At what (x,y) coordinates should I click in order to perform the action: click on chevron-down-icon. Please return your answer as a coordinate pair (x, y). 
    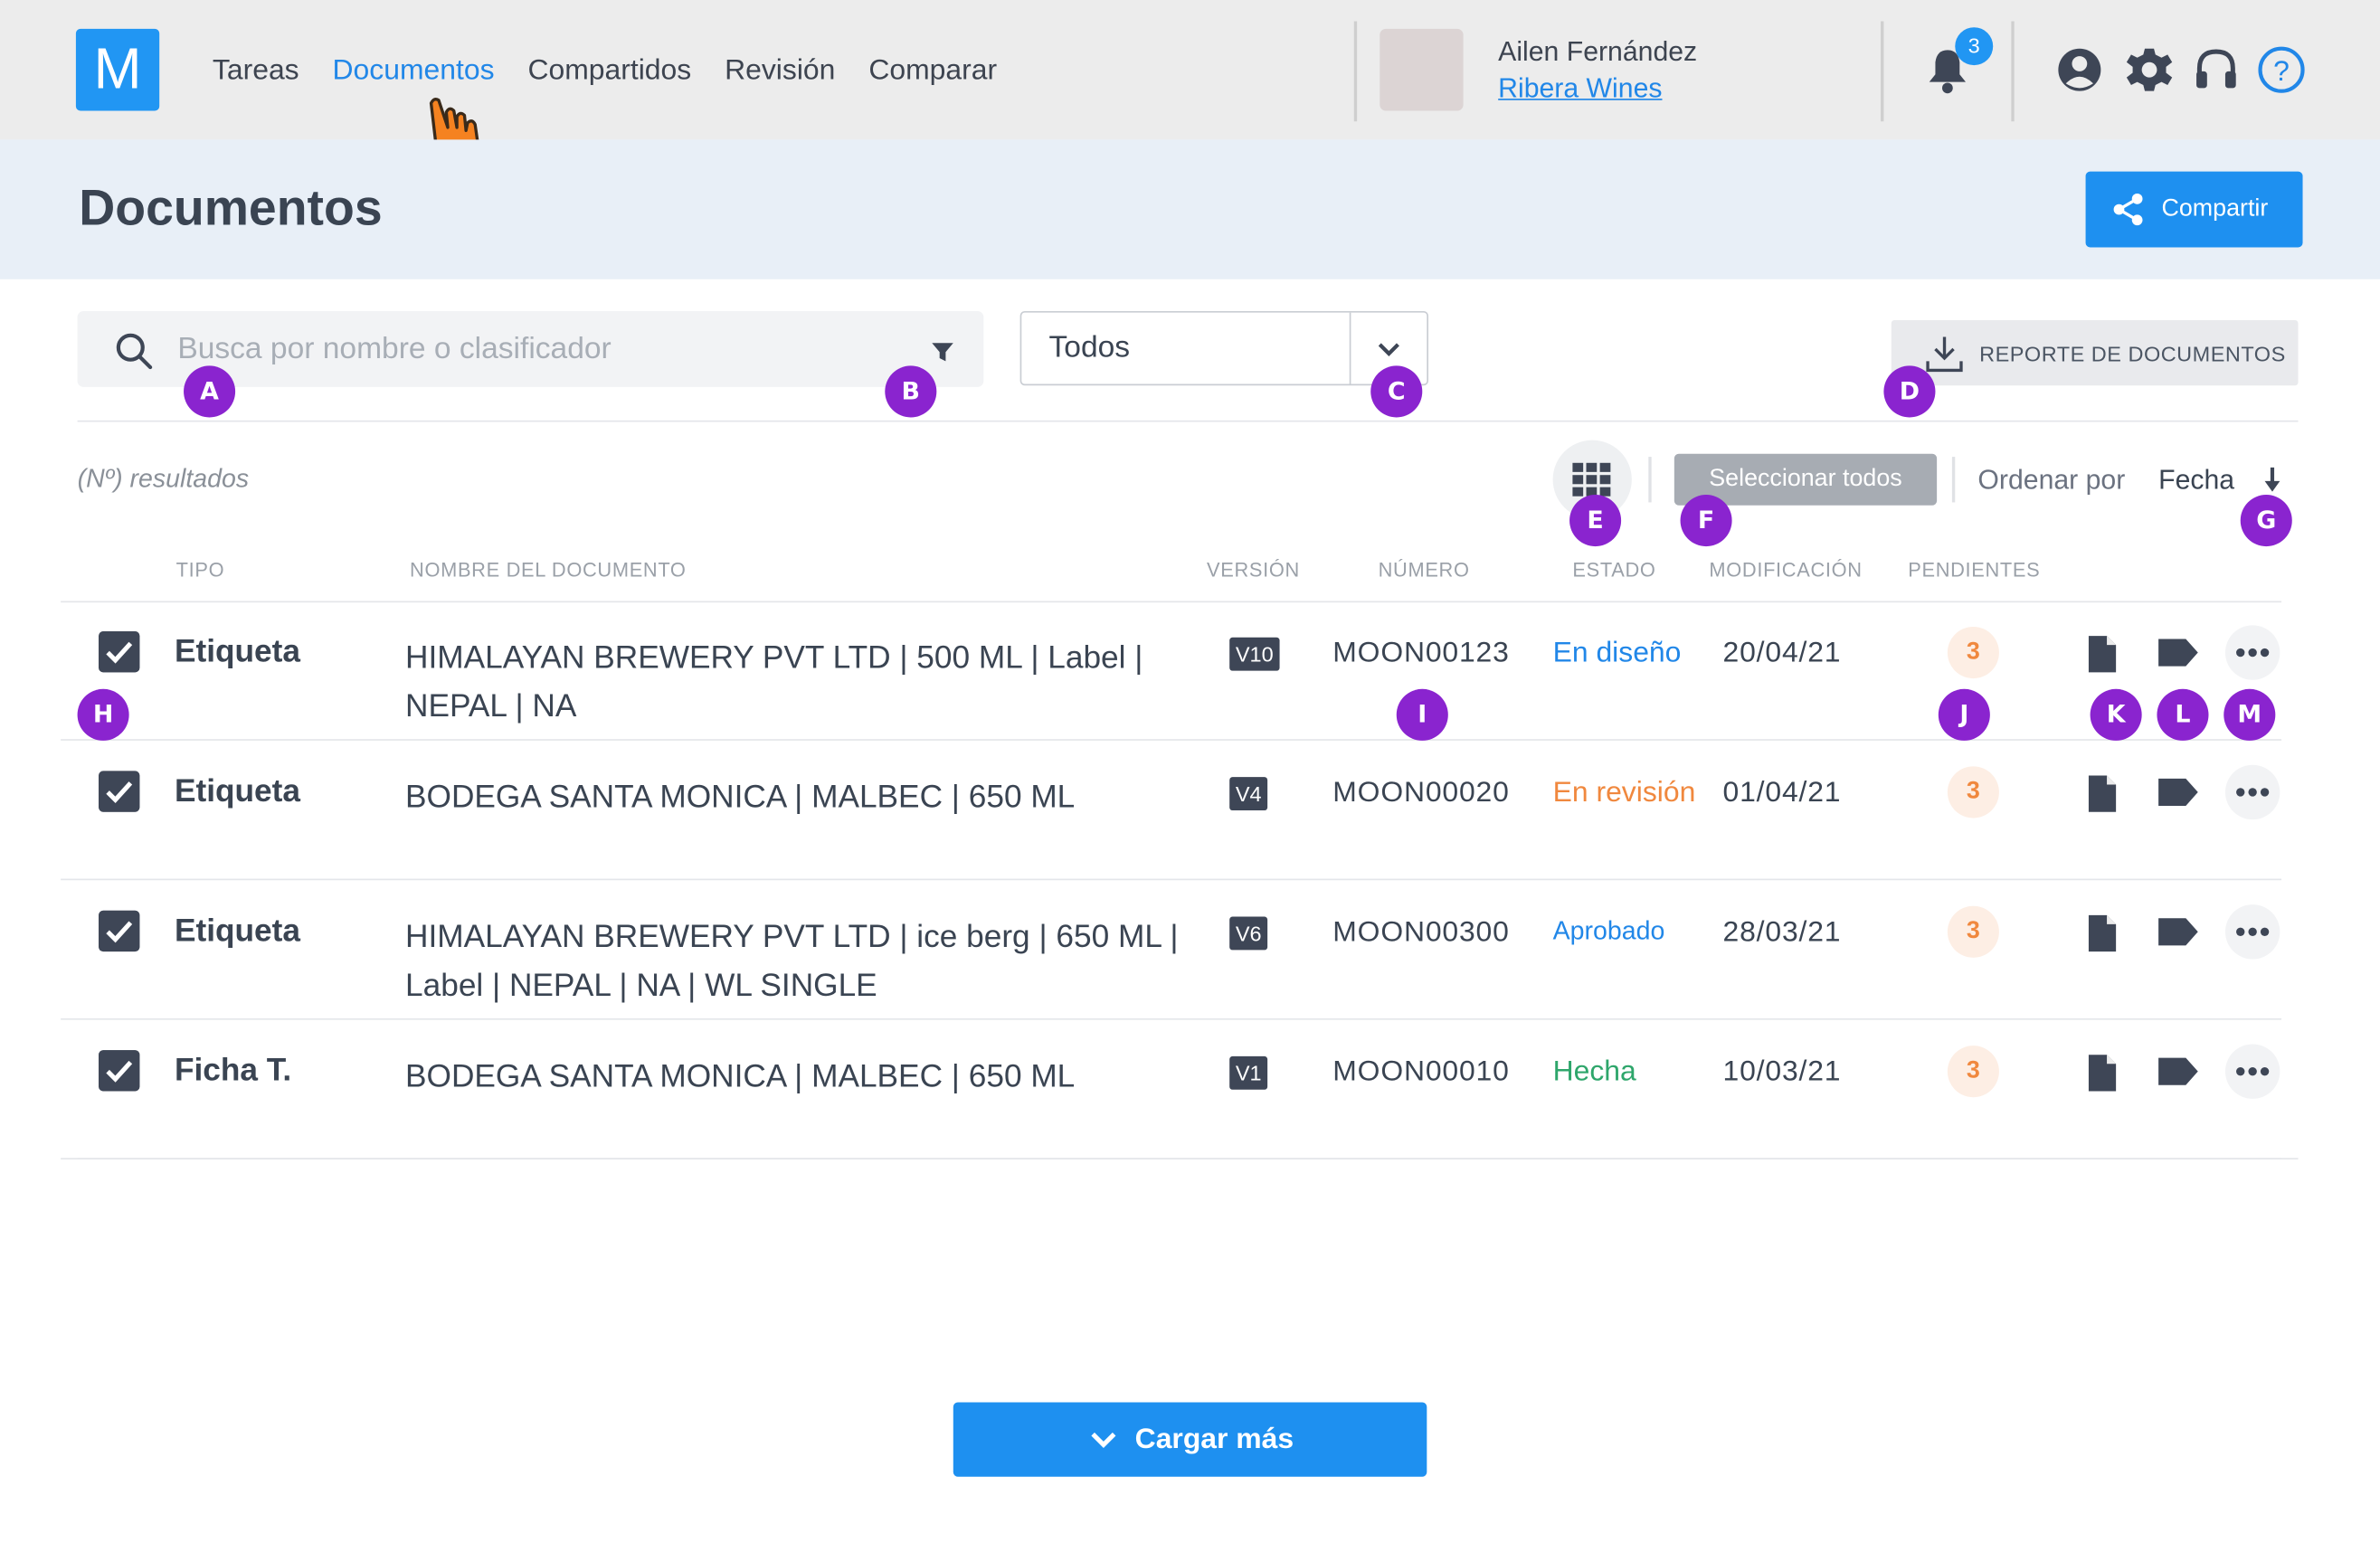
    Looking at the image, I should click on (1102, 1440).